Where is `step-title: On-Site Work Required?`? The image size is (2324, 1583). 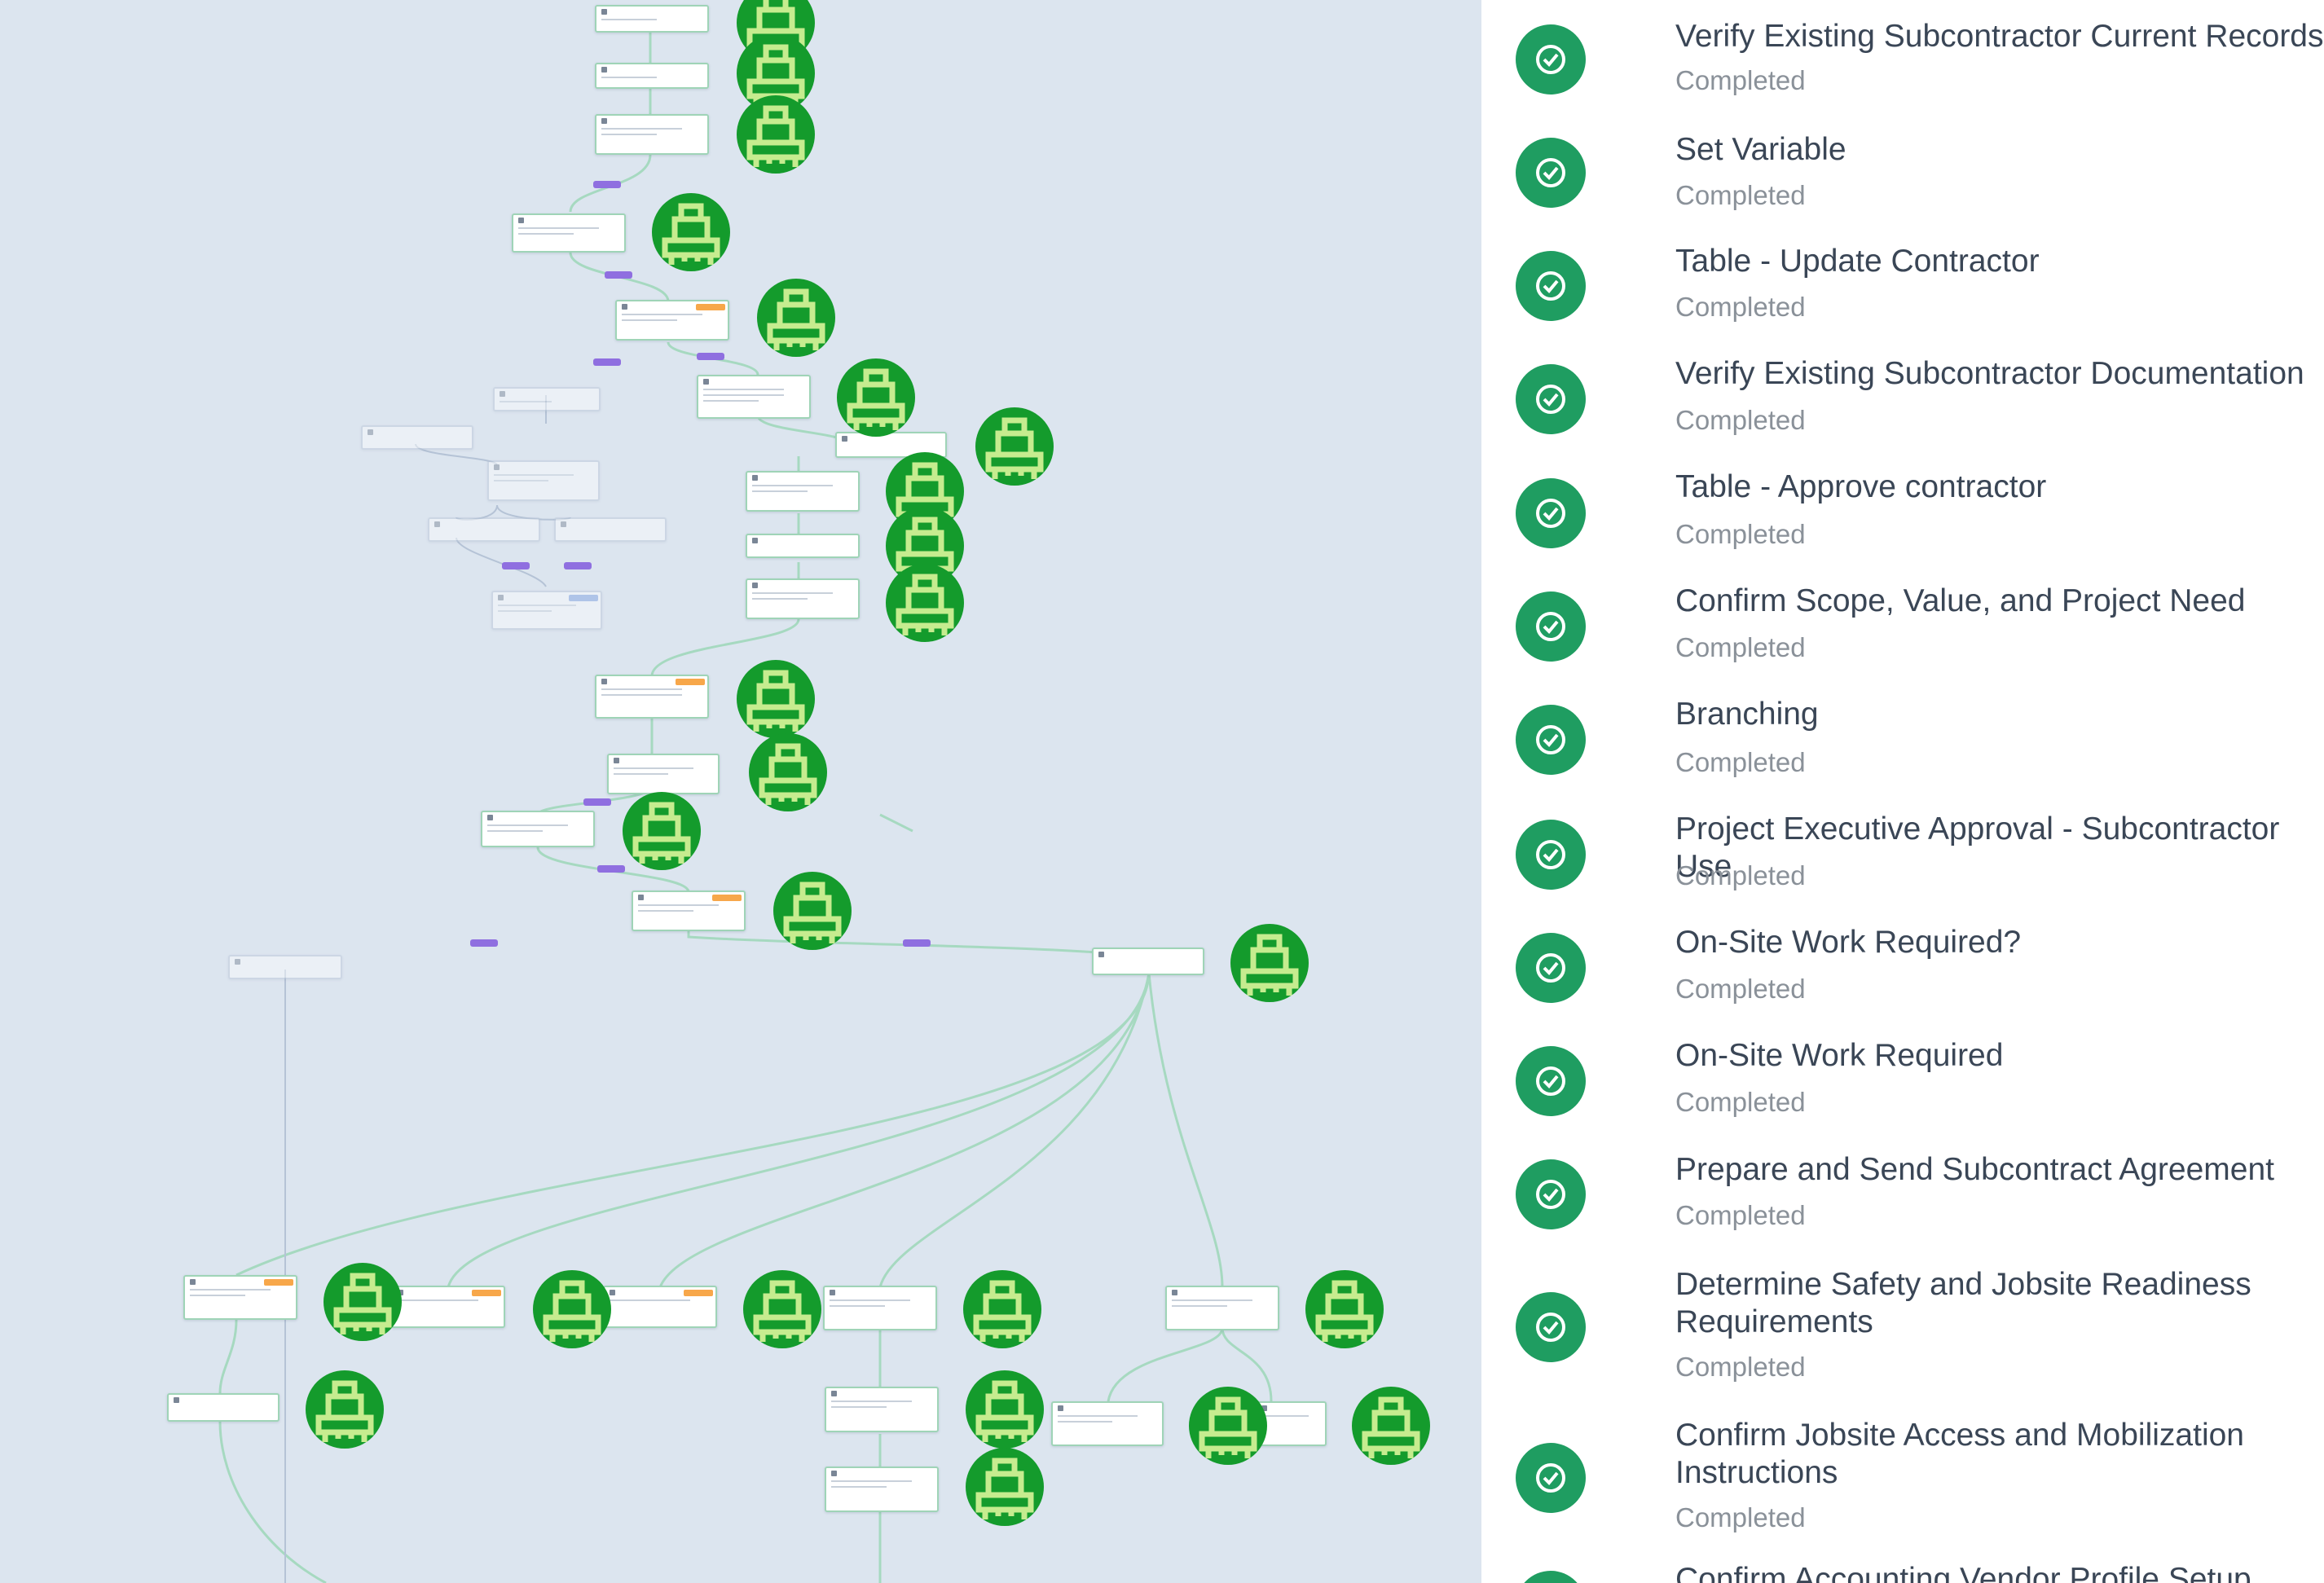 step-title: On-Site Work Required? is located at coordinates (1848, 943).